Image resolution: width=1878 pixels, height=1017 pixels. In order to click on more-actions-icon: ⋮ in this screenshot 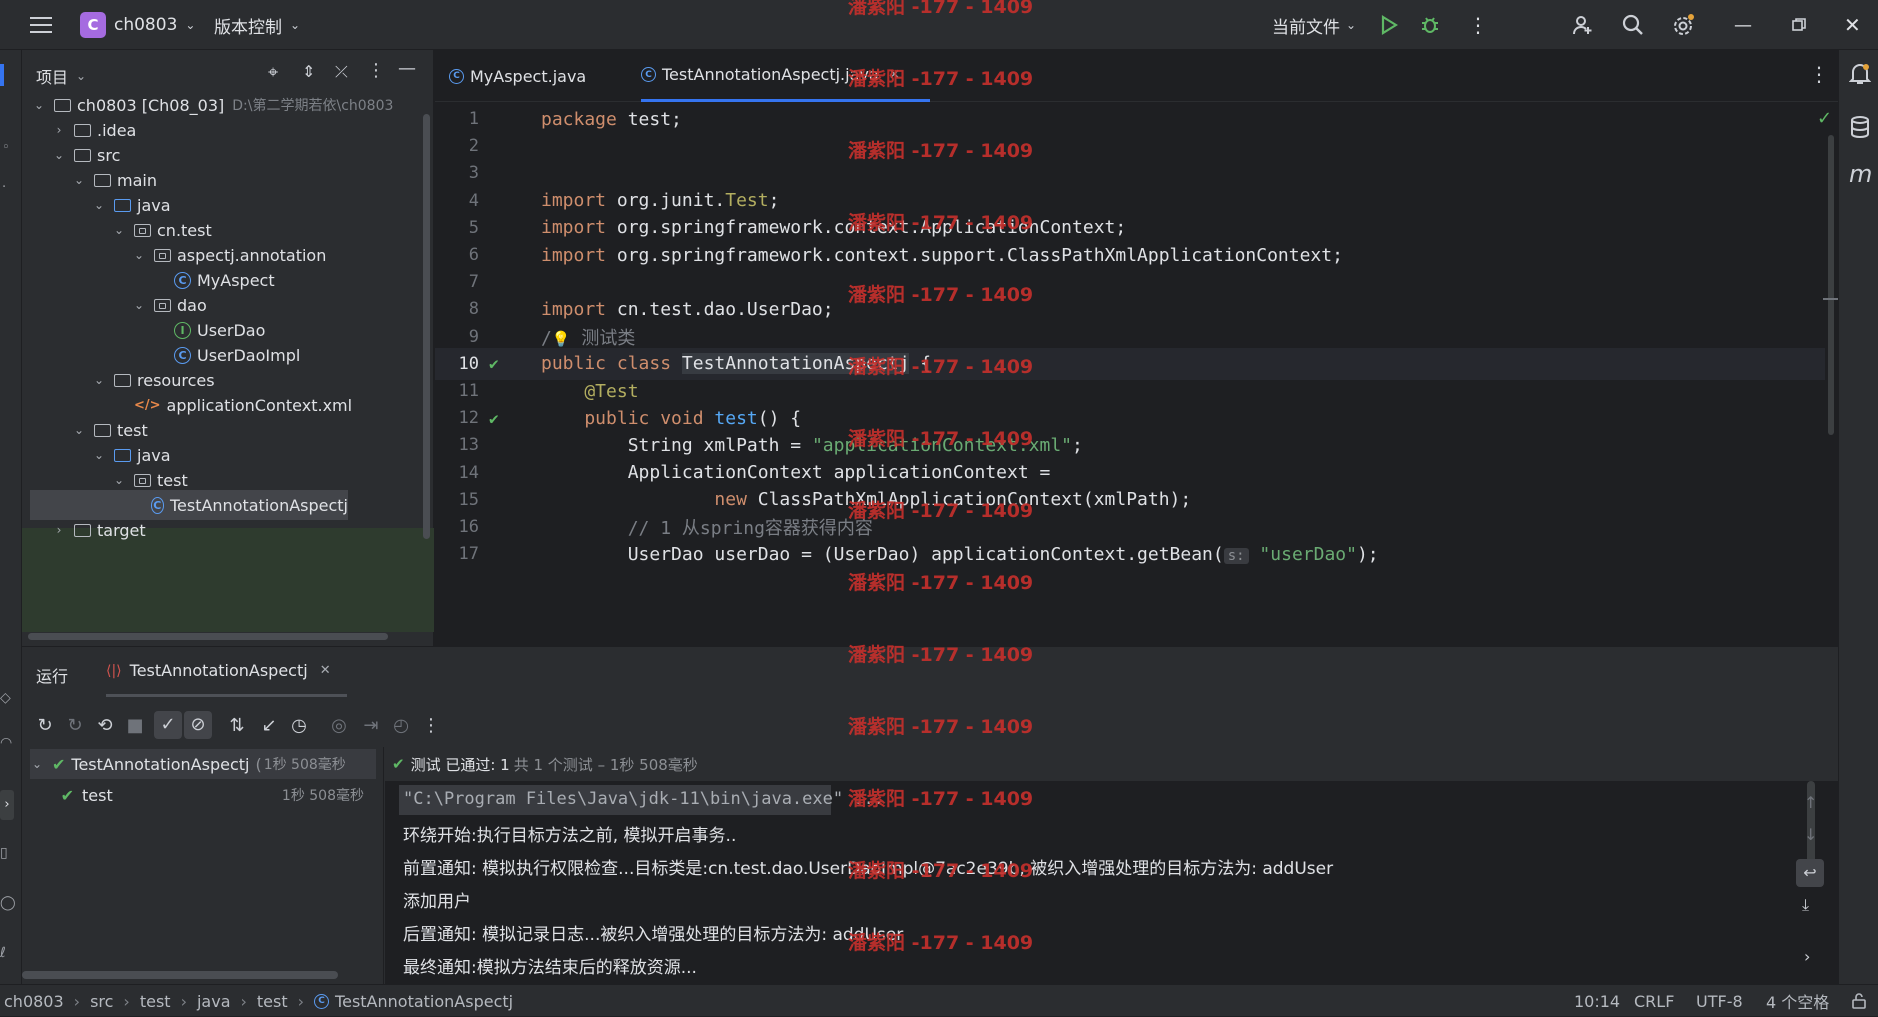, I will do `click(1478, 25)`.